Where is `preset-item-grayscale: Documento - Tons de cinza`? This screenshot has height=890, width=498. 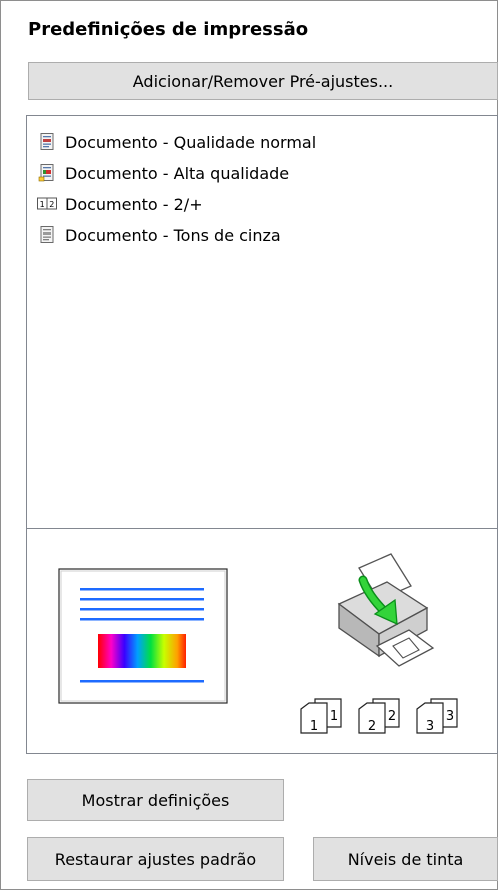
preset-item-grayscale: Documento - Tons de cinza is located at coordinates (159, 235).